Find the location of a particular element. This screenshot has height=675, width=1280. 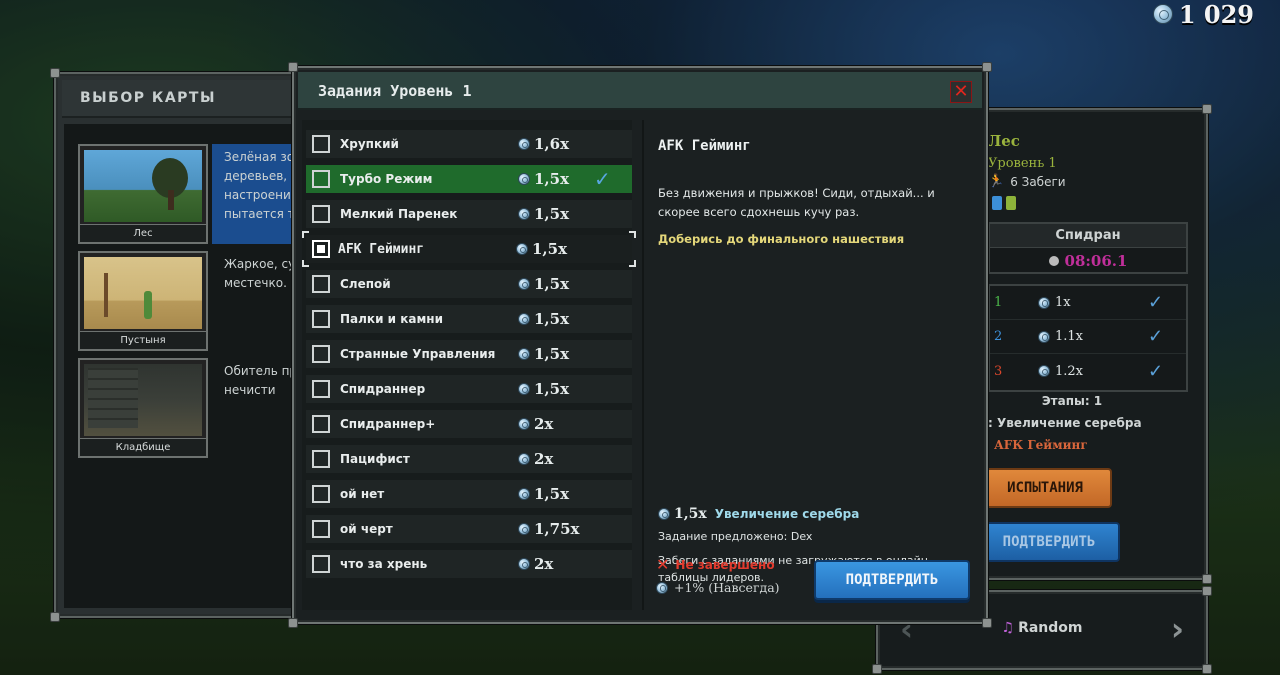

map-name: Кладбище is located at coordinates (143, 447).